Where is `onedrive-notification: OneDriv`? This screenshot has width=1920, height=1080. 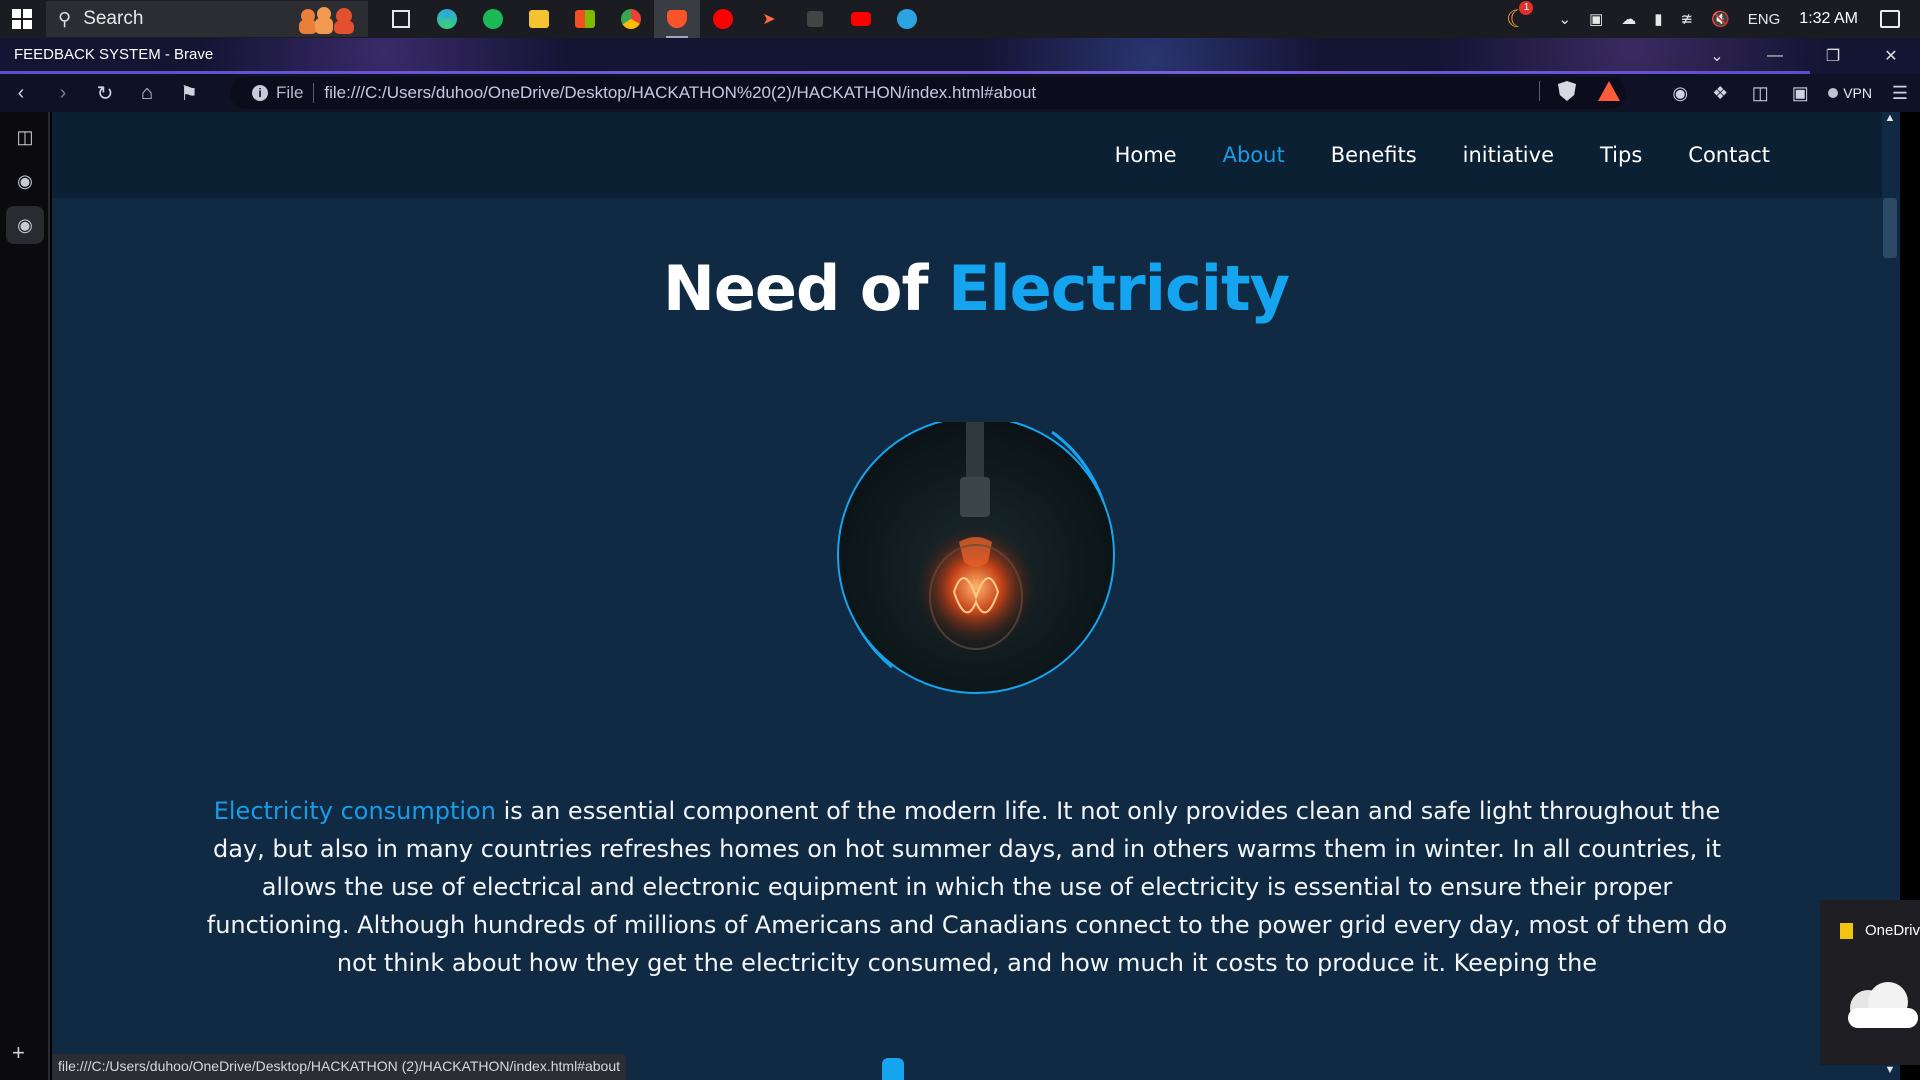 onedrive-notification: OneDriv is located at coordinates (1870, 982).